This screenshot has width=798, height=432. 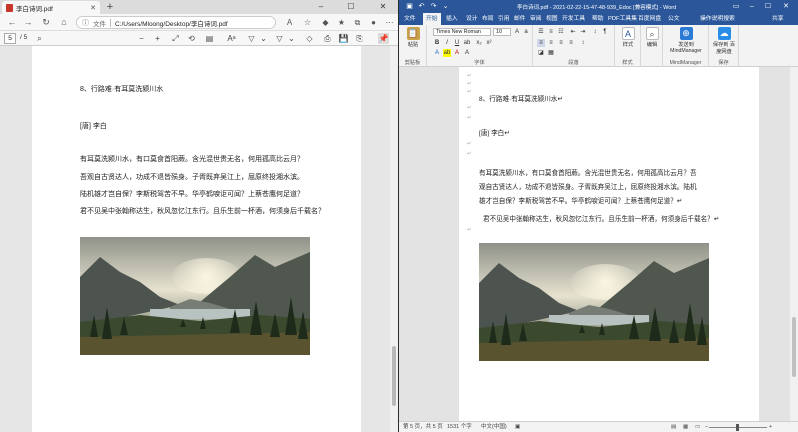 What do you see at coordinates (541, 43) in the screenshot?
I see `align-left-icon: ≡` at bounding box center [541, 43].